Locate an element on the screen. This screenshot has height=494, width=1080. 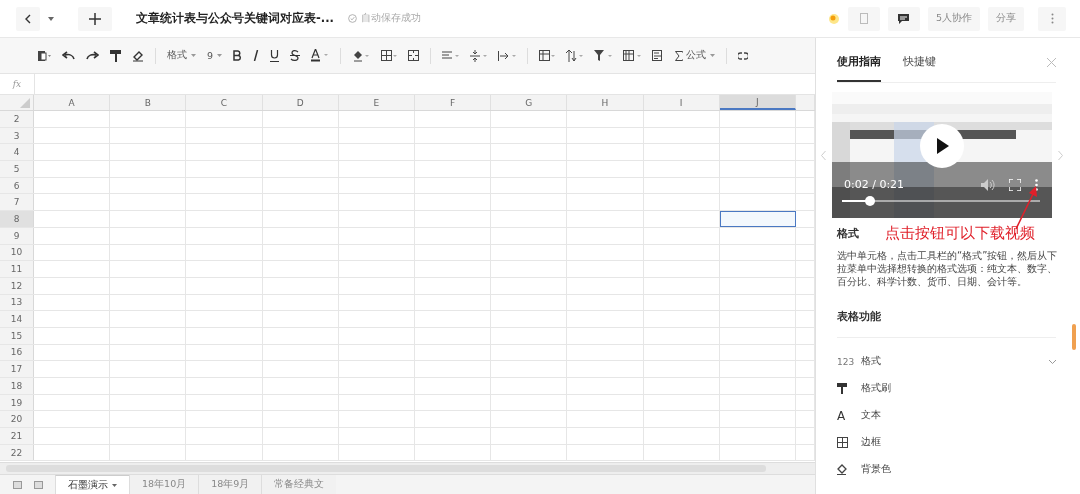
plus-icon is located at coordinates (95, 18).